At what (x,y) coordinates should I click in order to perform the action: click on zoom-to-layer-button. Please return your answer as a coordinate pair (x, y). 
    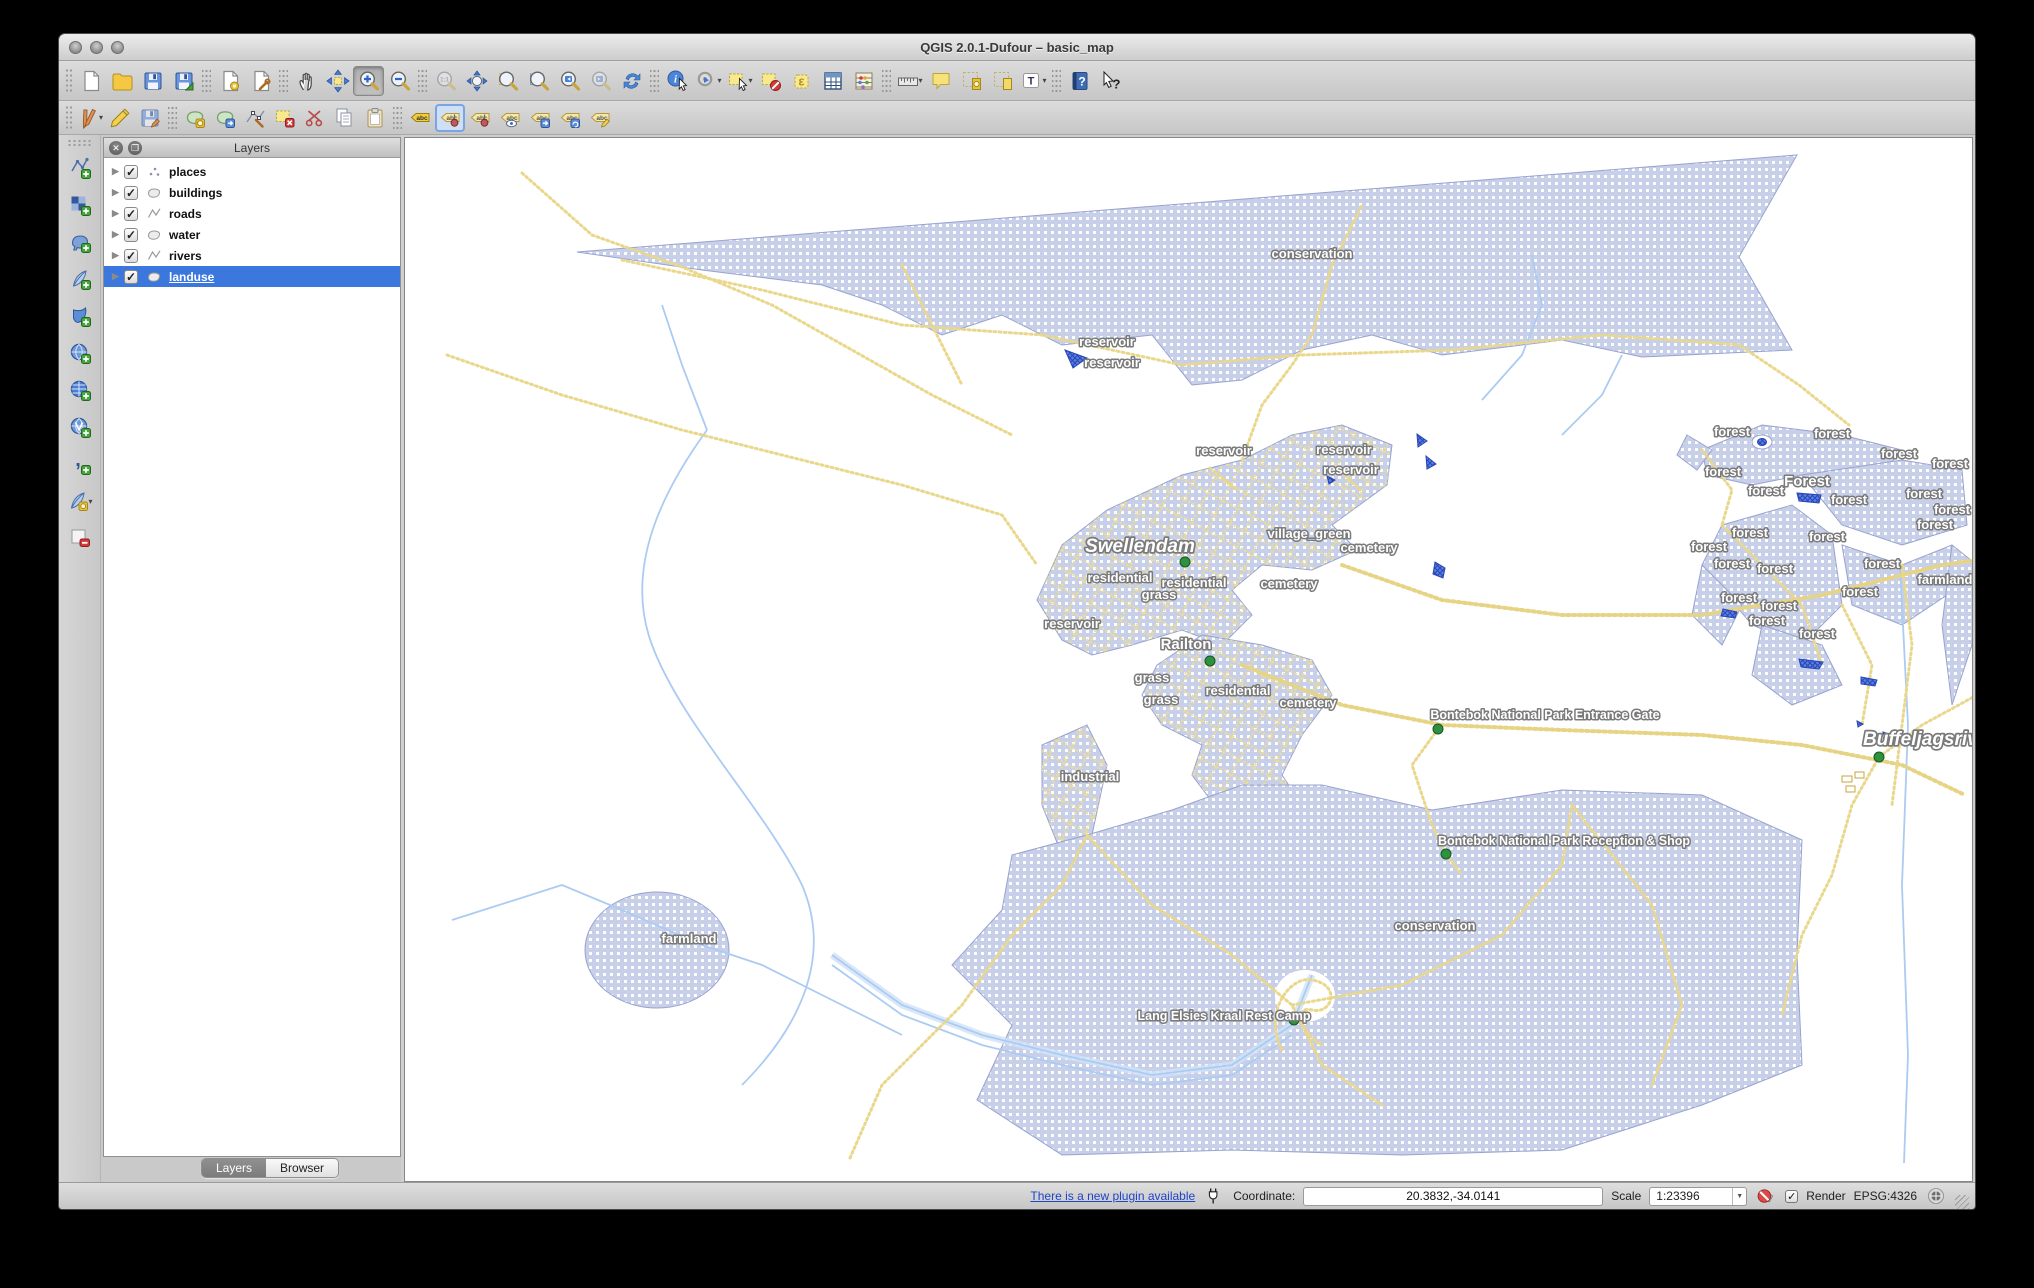
    Looking at the image, I should click on (538, 81).